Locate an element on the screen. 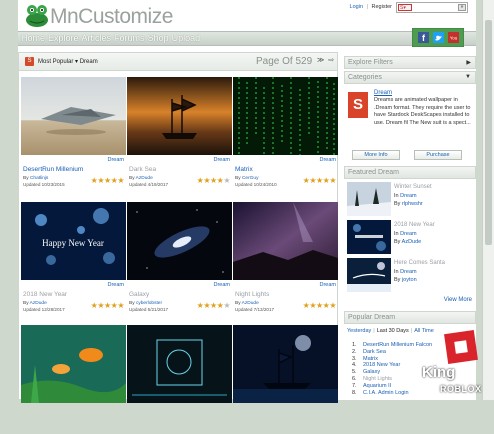 This screenshot has width=494, height=434. nav-explore: Explore is located at coordinates (63, 38).